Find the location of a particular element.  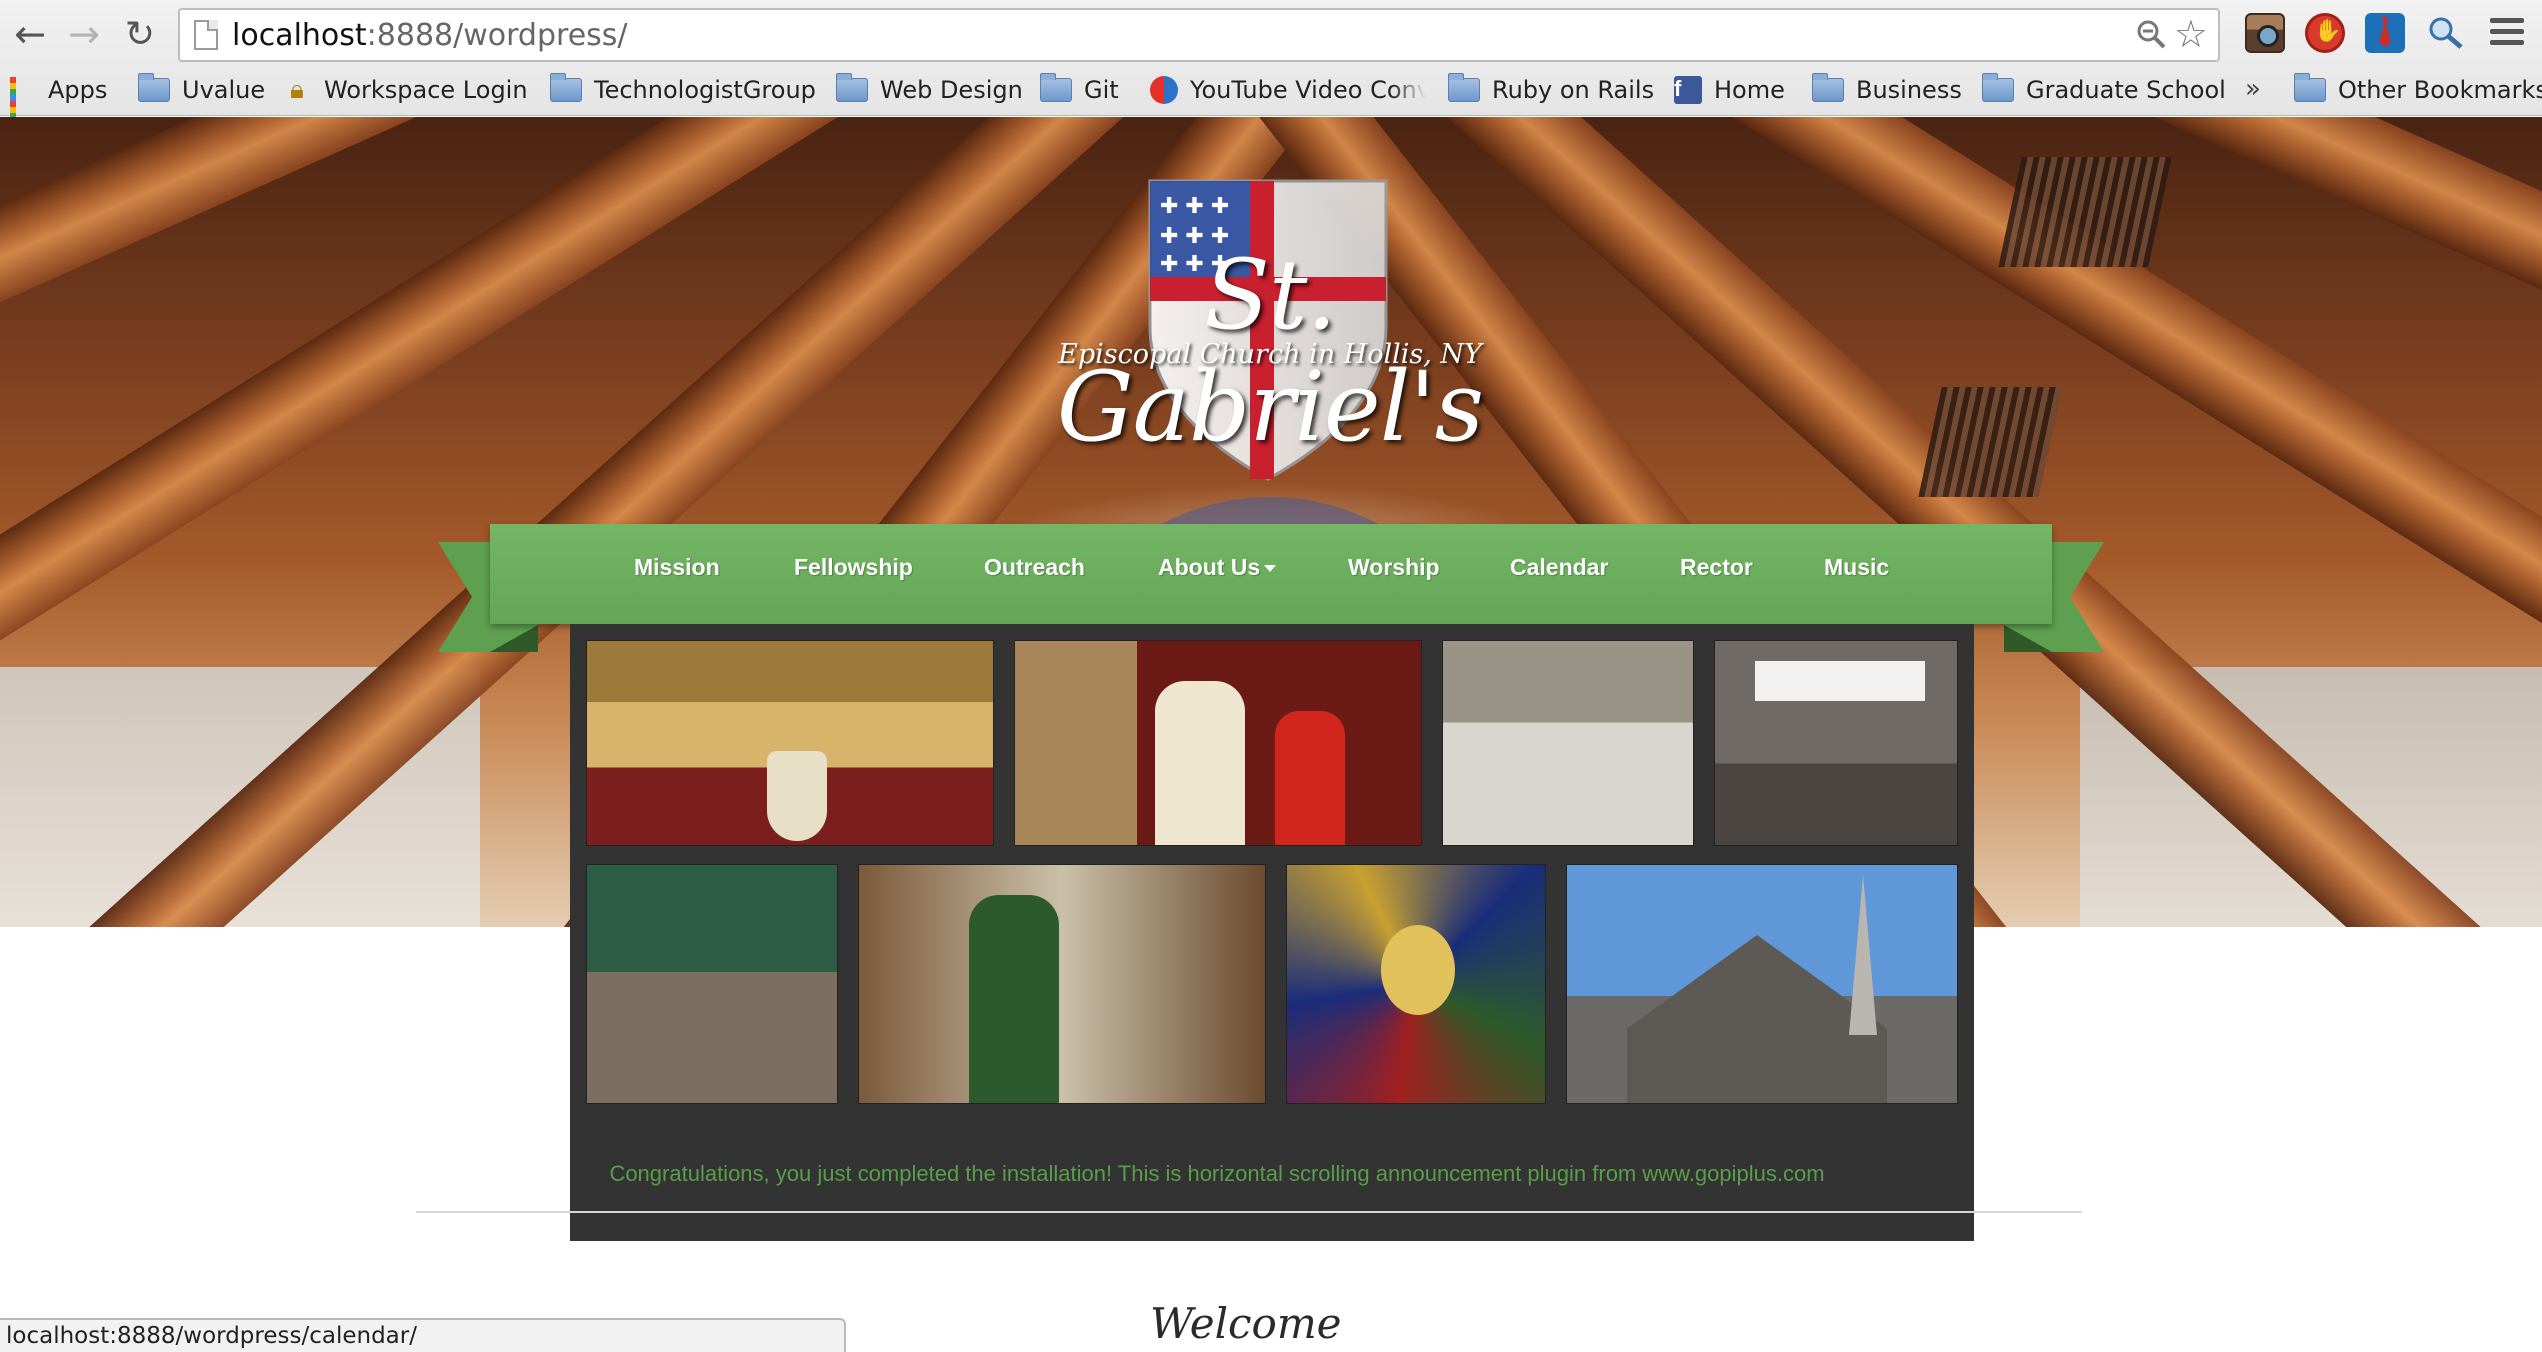

bookmark-uvalue: Uvalue is located at coordinates (201, 90).